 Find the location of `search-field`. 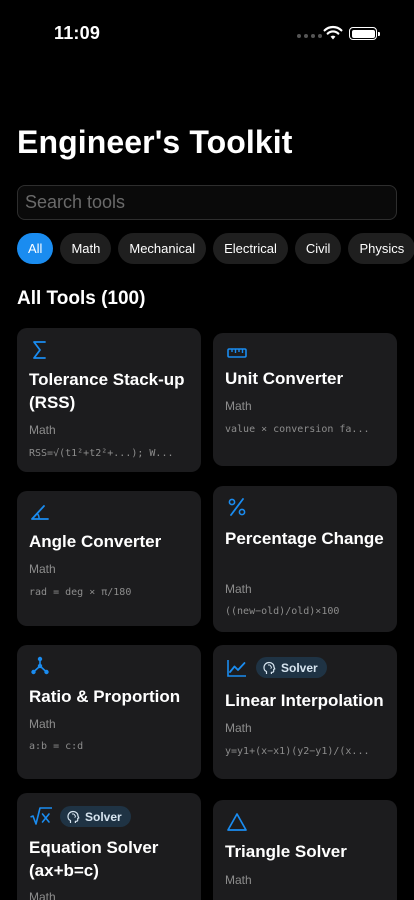

search-field is located at coordinates (207, 202).